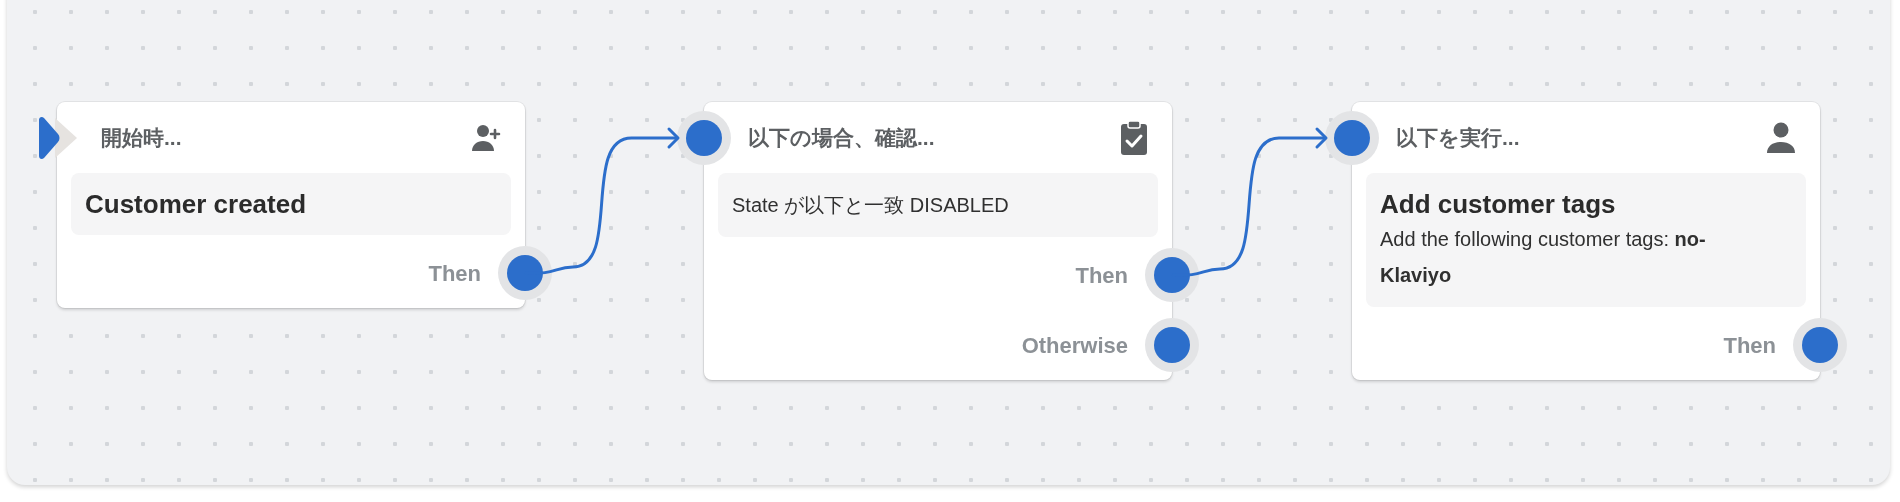 This screenshot has width=1900, height=502. What do you see at coordinates (938, 241) in the screenshot?
I see `node-card: 以下の場合、確認... State が以下と一致 DISABLED Then Otherwise` at bounding box center [938, 241].